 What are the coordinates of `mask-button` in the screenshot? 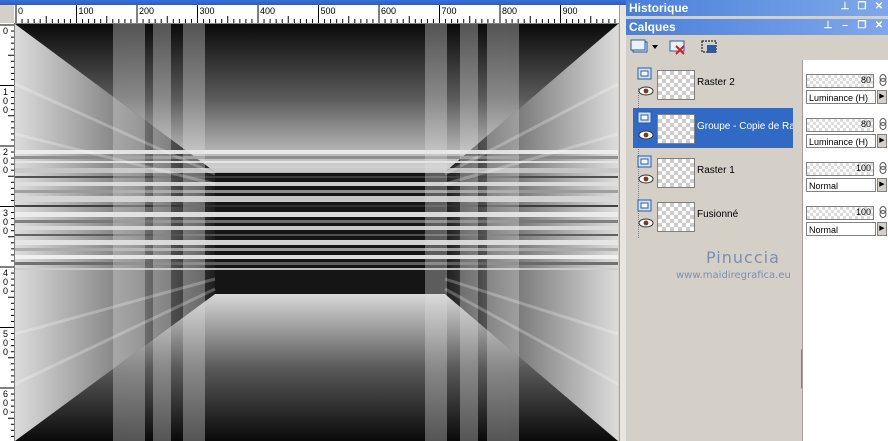 It's located at (710, 47).